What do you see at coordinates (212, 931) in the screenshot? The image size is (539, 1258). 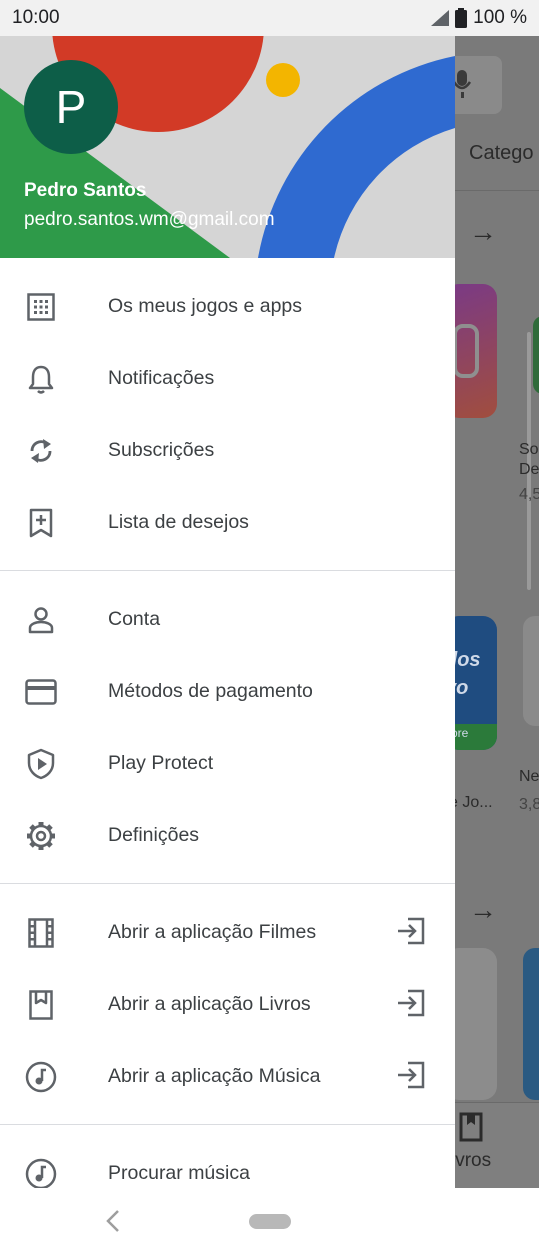 I see `menu-label: Abrir a aplicação Filmes` at bounding box center [212, 931].